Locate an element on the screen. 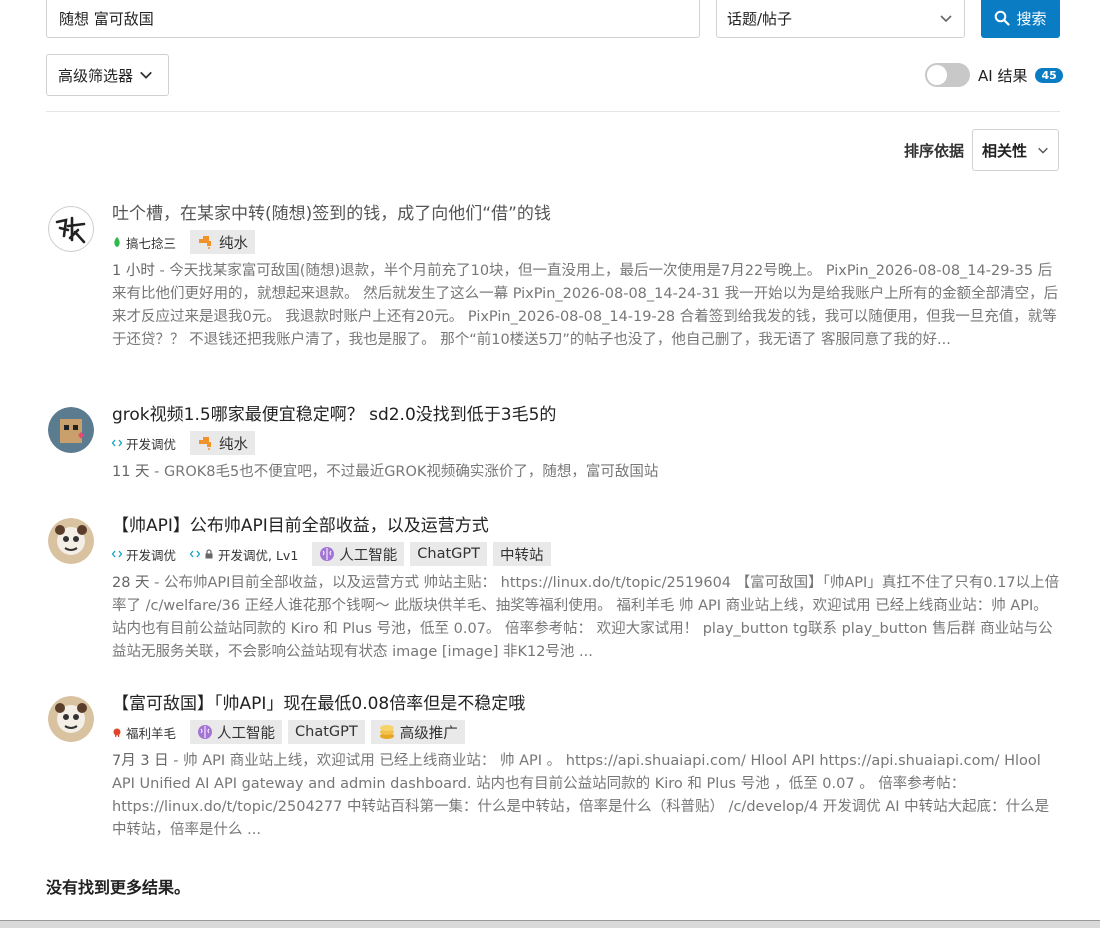  subcategory-link: 开发调优, Lv1 is located at coordinates (244, 554).